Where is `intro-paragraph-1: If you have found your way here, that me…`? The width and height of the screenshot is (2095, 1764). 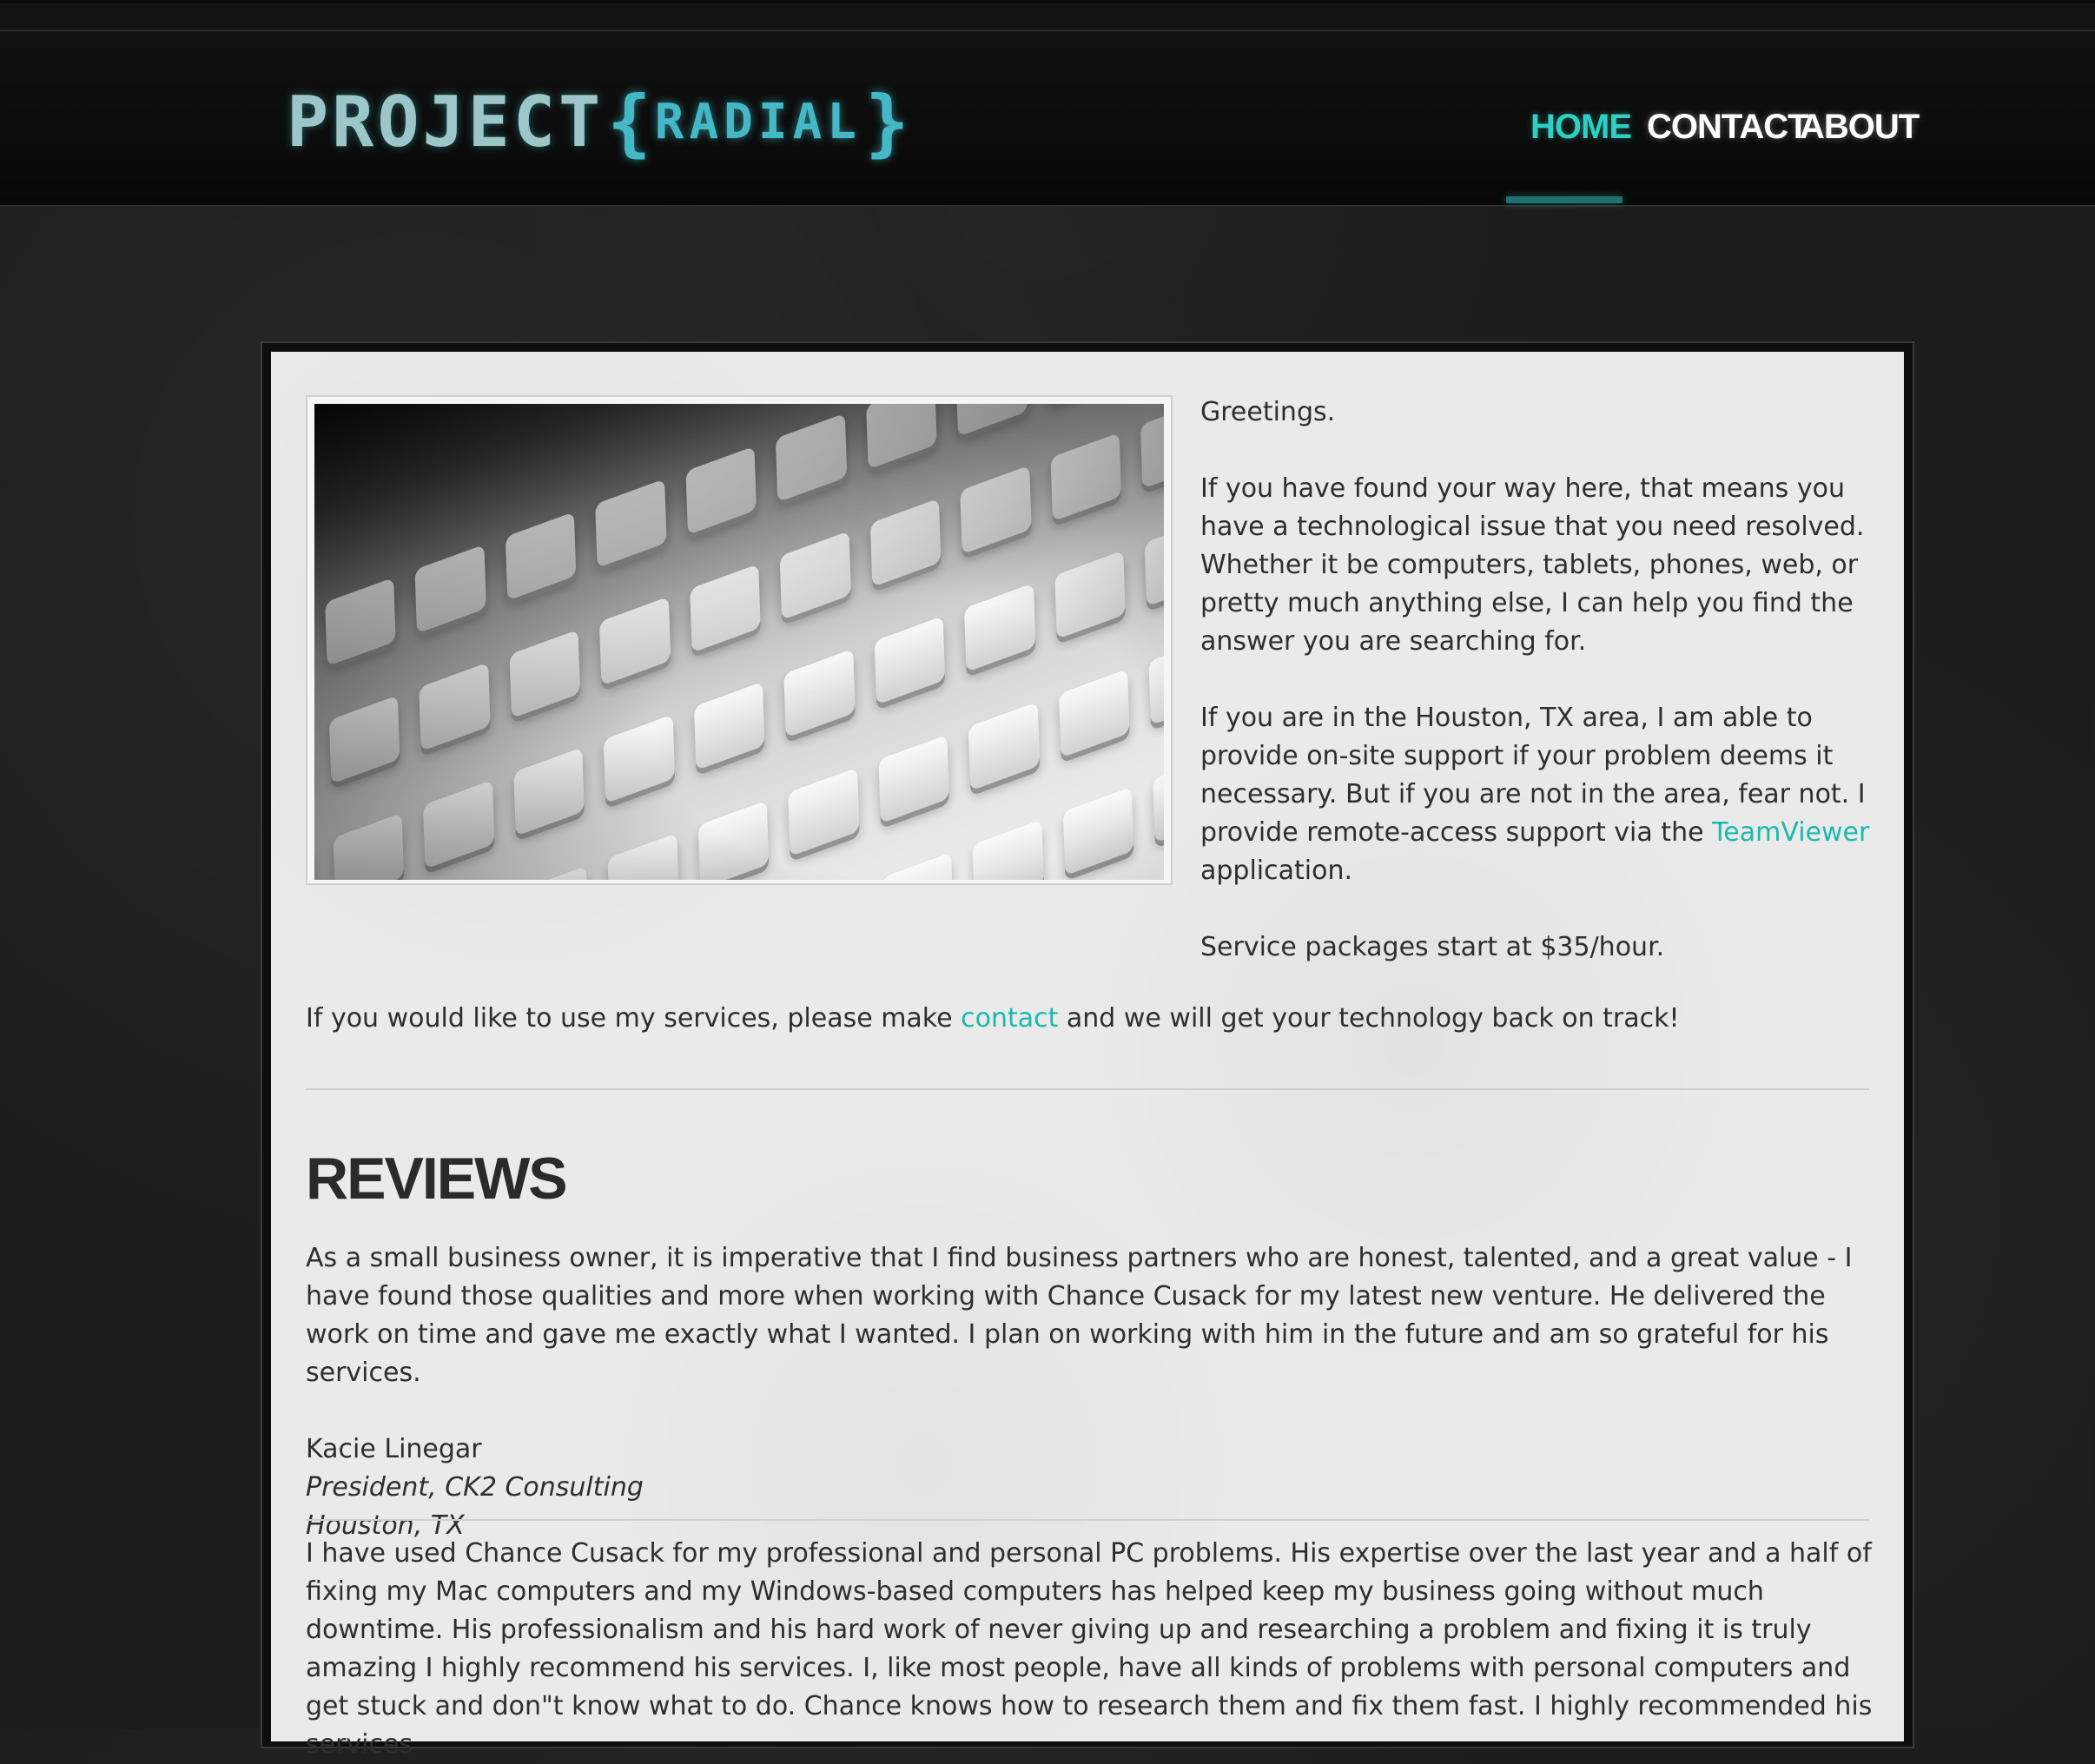
intro-paragraph-1: If you have found your way here, that me… is located at coordinates (1532, 565).